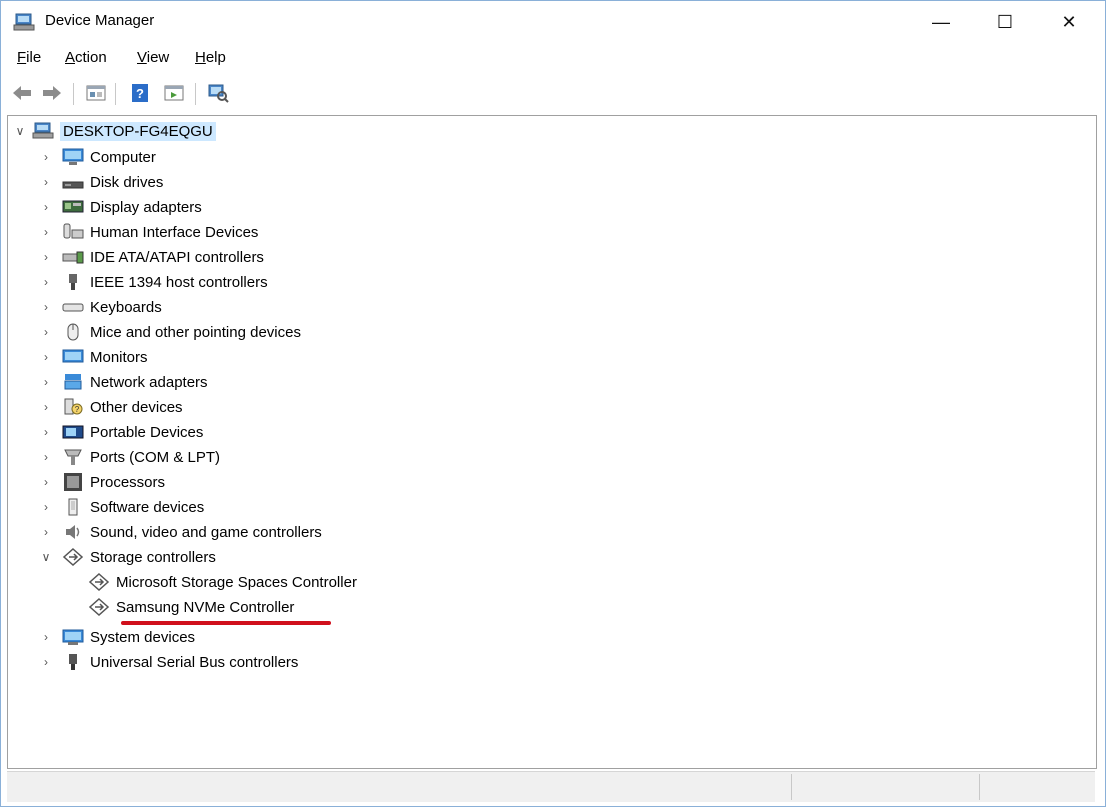  Describe the element at coordinates (73, 382) in the screenshot. I see `network-adapter-icon` at that location.